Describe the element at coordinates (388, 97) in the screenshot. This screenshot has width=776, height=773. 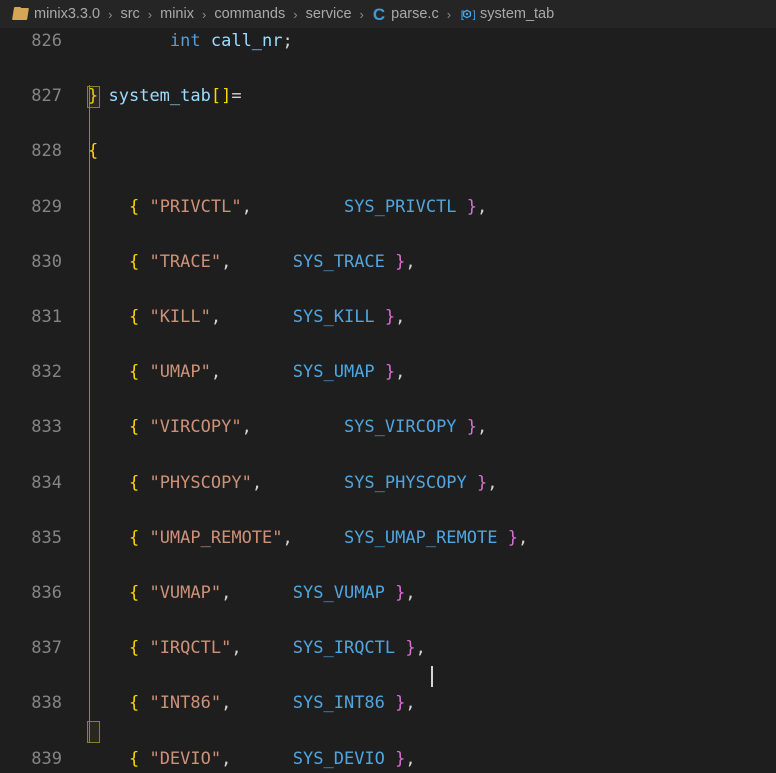
I see `code-line: 827 } system_tab[]=` at that location.